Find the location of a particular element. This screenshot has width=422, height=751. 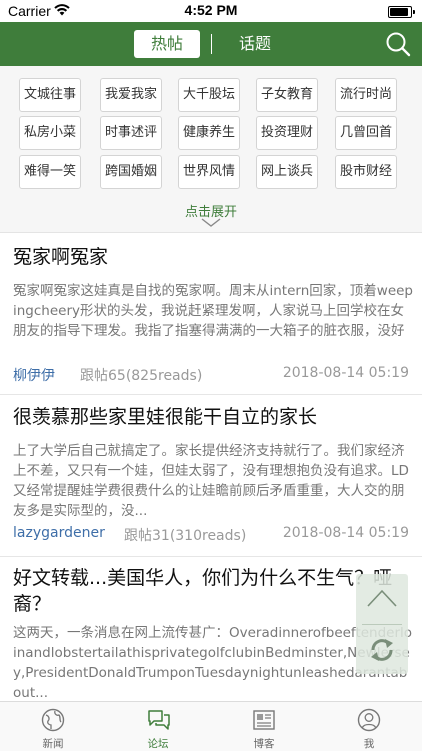

category-chip: 私房小菜 is located at coordinates (50, 133).